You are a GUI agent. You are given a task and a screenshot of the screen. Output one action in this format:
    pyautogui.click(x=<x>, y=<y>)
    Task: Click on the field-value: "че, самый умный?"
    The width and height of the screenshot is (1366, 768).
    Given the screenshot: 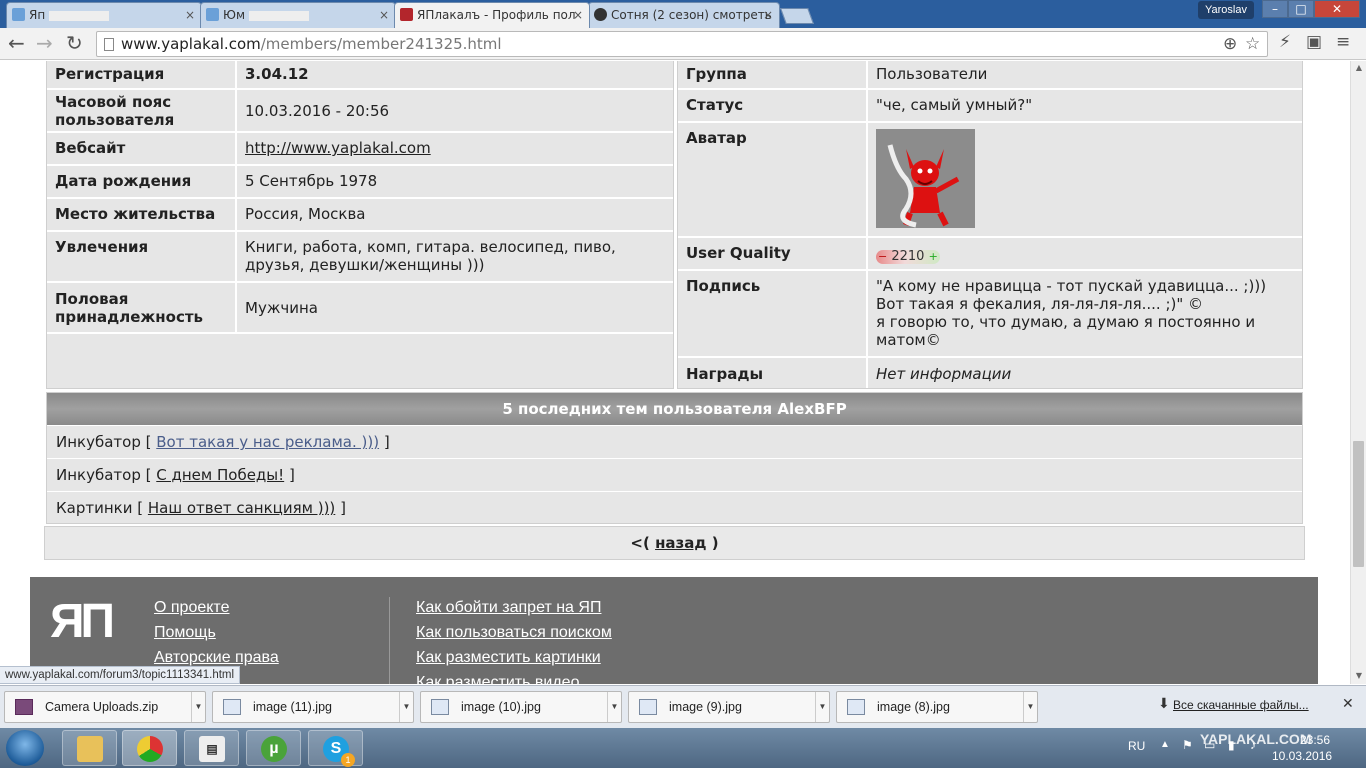 What is the action you would take?
    pyautogui.click(x=1084, y=105)
    